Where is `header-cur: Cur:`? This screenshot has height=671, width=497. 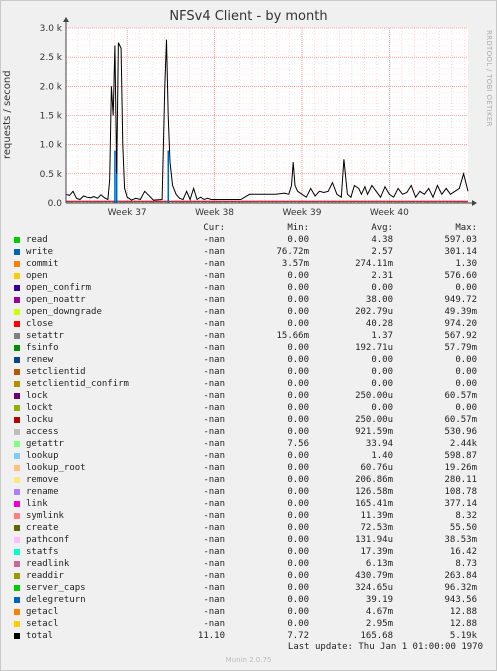 header-cur: Cur: is located at coordinates (214, 228).